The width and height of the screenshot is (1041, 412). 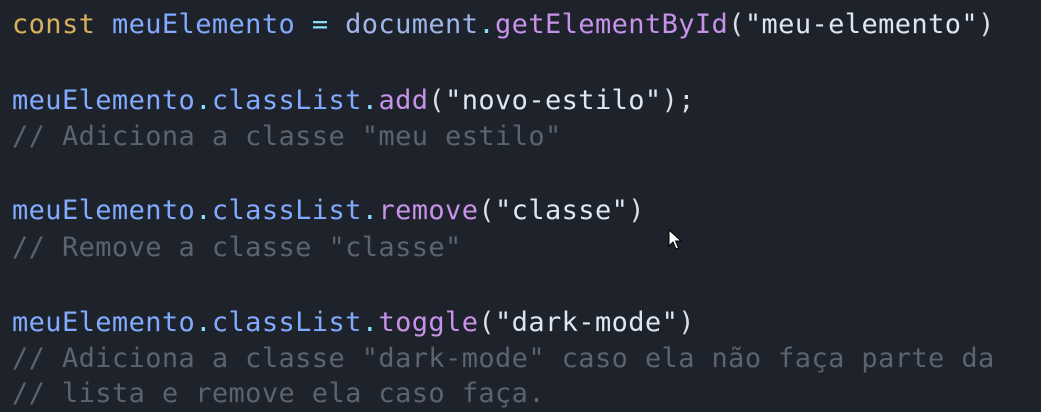 I want to click on code-line-5: // Remove a classe "classe", so click(x=237, y=248).